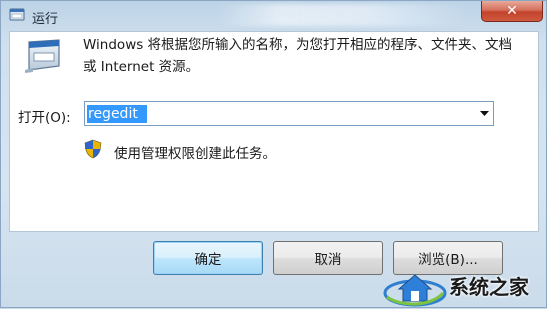 This screenshot has width=547, height=309. What do you see at coordinates (328, 258) in the screenshot?
I see `cancel-button: 取消` at bounding box center [328, 258].